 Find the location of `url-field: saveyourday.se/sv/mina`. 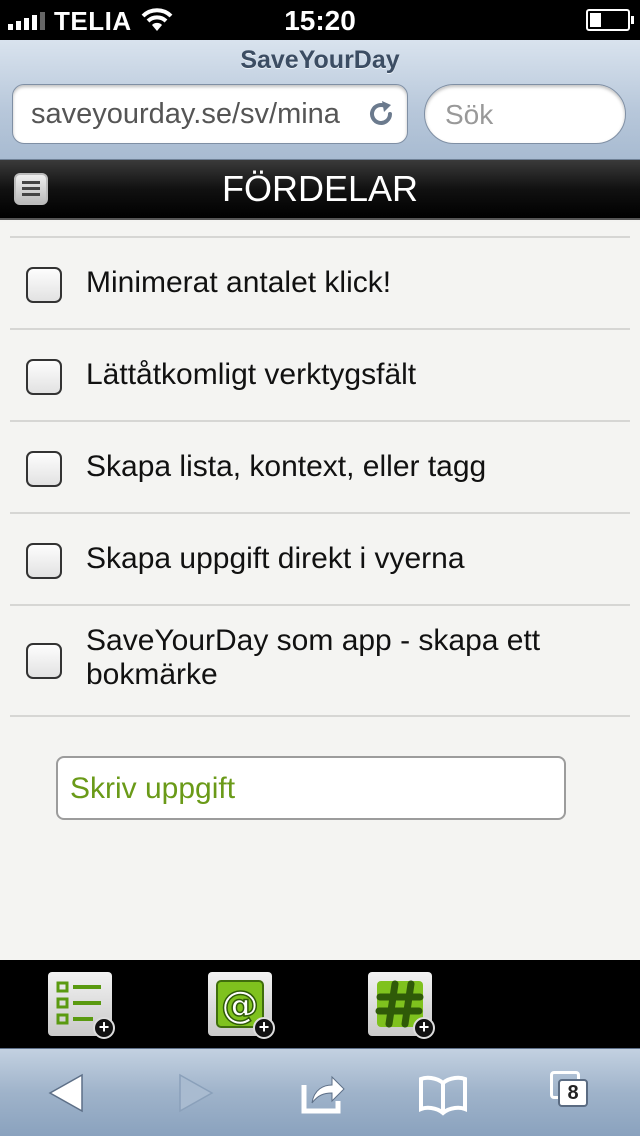

url-field: saveyourday.se/sv/mina is located at coordinates (210, 114).